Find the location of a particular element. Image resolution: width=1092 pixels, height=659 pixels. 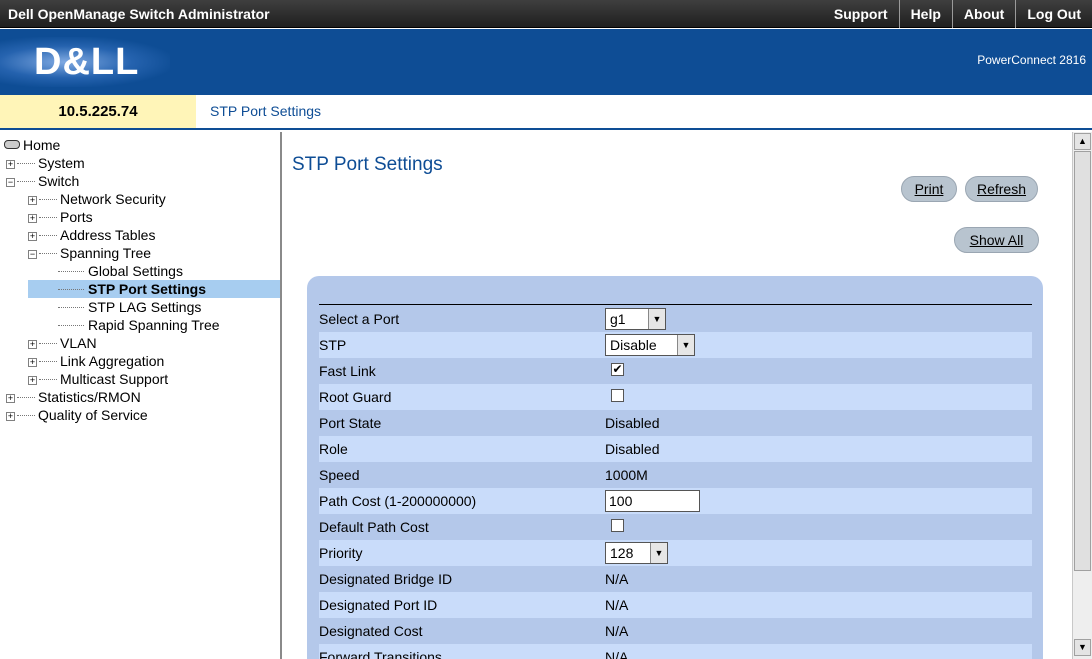

tree-label: Switch is located at coordinates (59, 181).